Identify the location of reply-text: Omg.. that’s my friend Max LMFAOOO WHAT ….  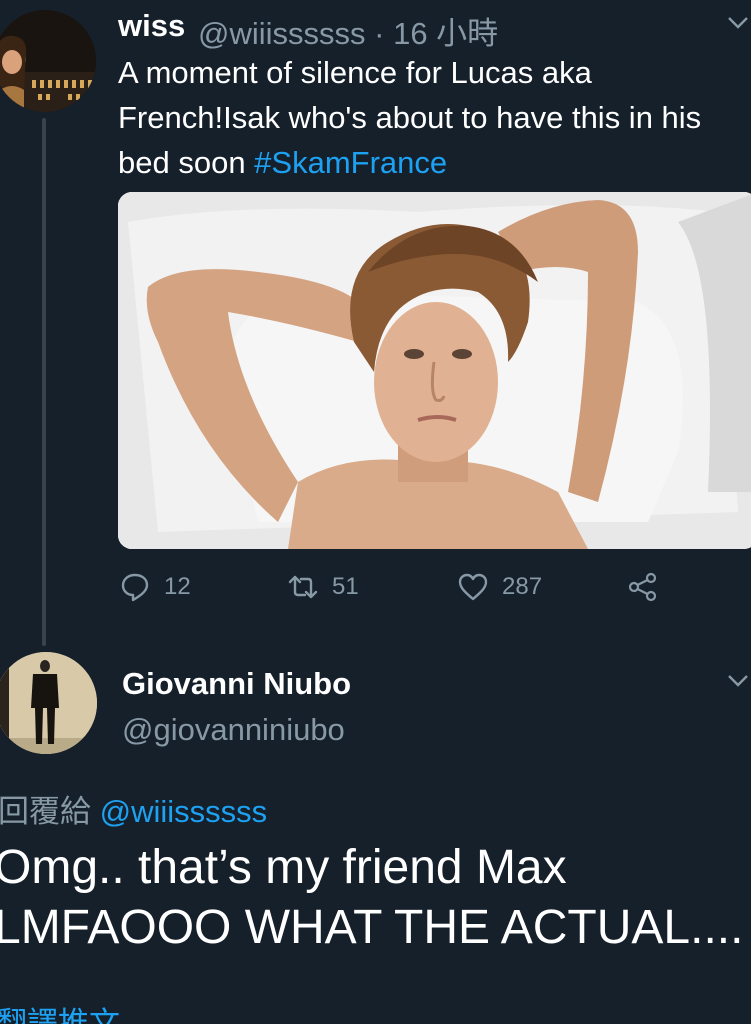
(375, 898).